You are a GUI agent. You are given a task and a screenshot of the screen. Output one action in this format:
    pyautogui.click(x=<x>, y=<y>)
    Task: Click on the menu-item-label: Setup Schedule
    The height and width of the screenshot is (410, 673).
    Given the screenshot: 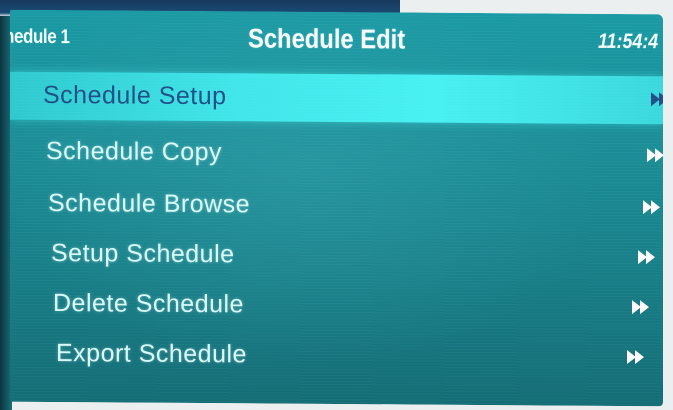 What is the action you would take?
    pyautogui.click(x=143, y=254)
    